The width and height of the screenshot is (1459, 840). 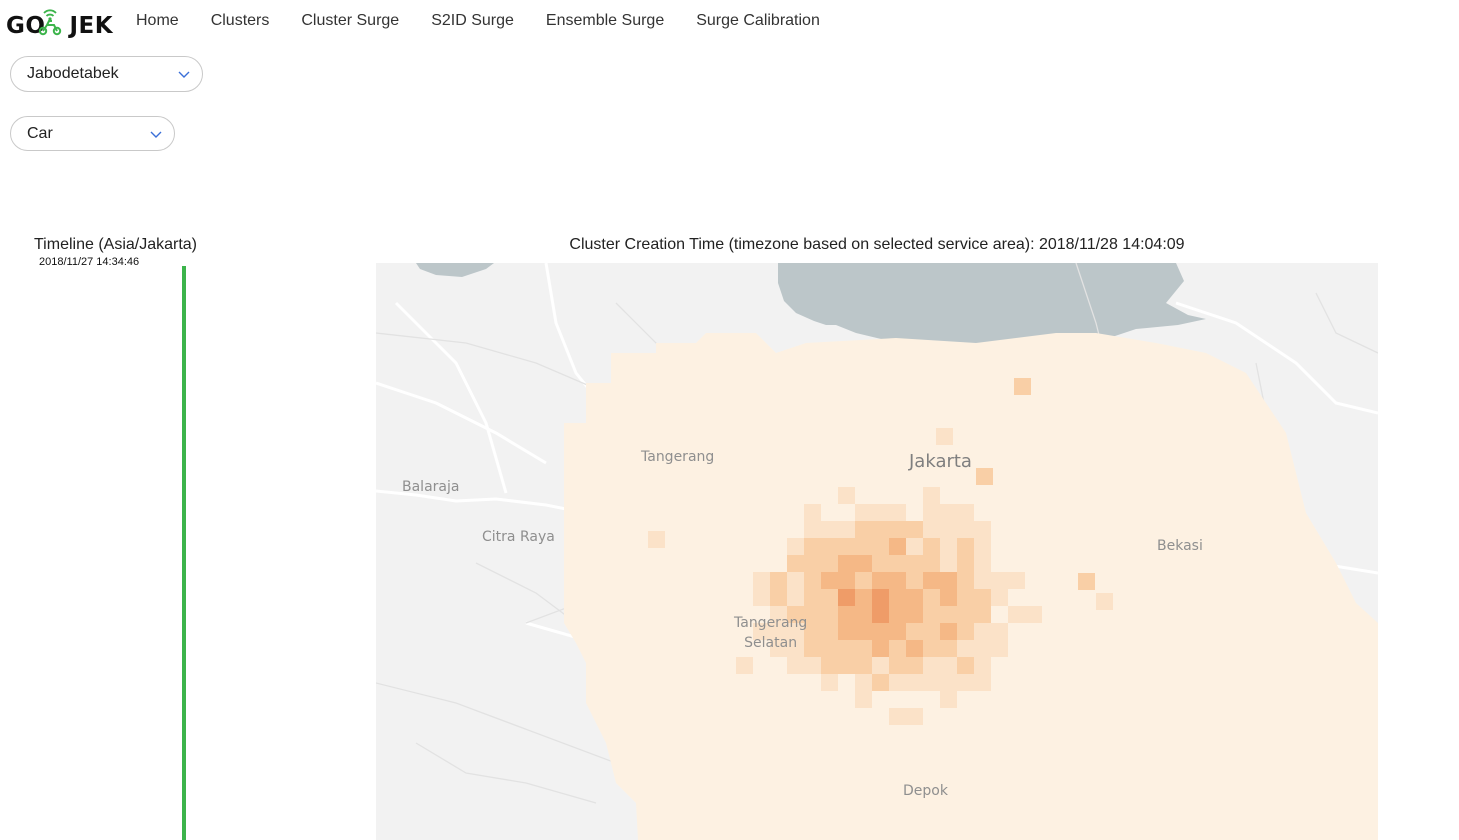 What do you see at coordinates (677, 457) in the screenshot?
I see `map-label-tangerang: Tangerang` at bounding box center [677, 457].